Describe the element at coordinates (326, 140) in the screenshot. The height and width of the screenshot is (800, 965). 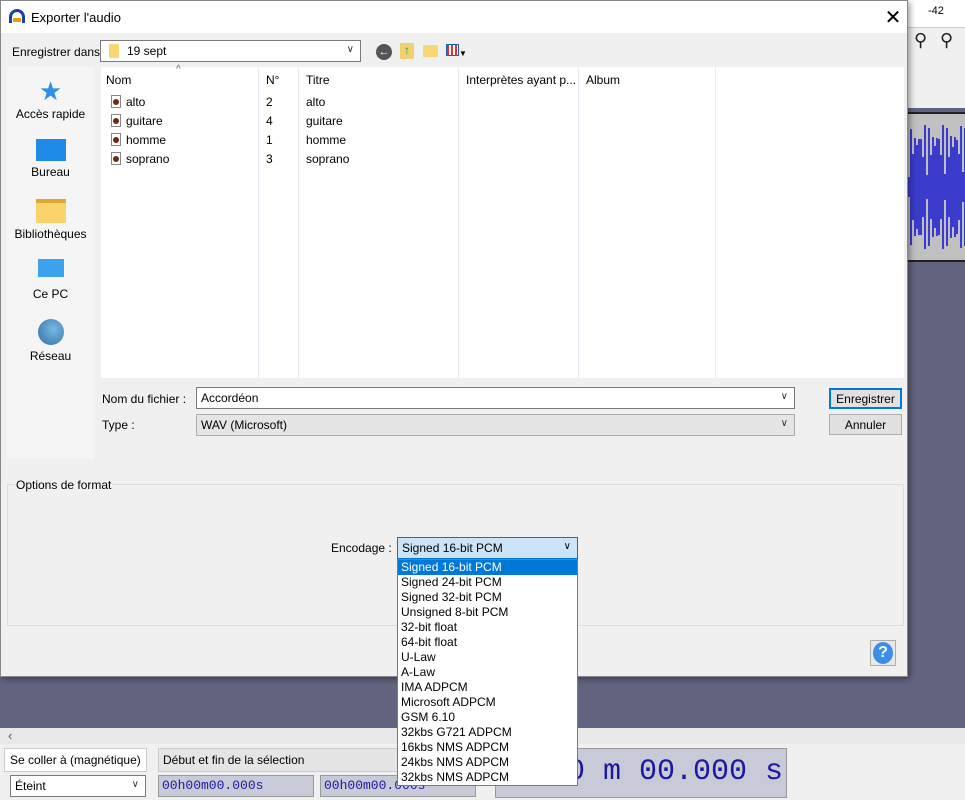
I see `file-title: homme` at that location.